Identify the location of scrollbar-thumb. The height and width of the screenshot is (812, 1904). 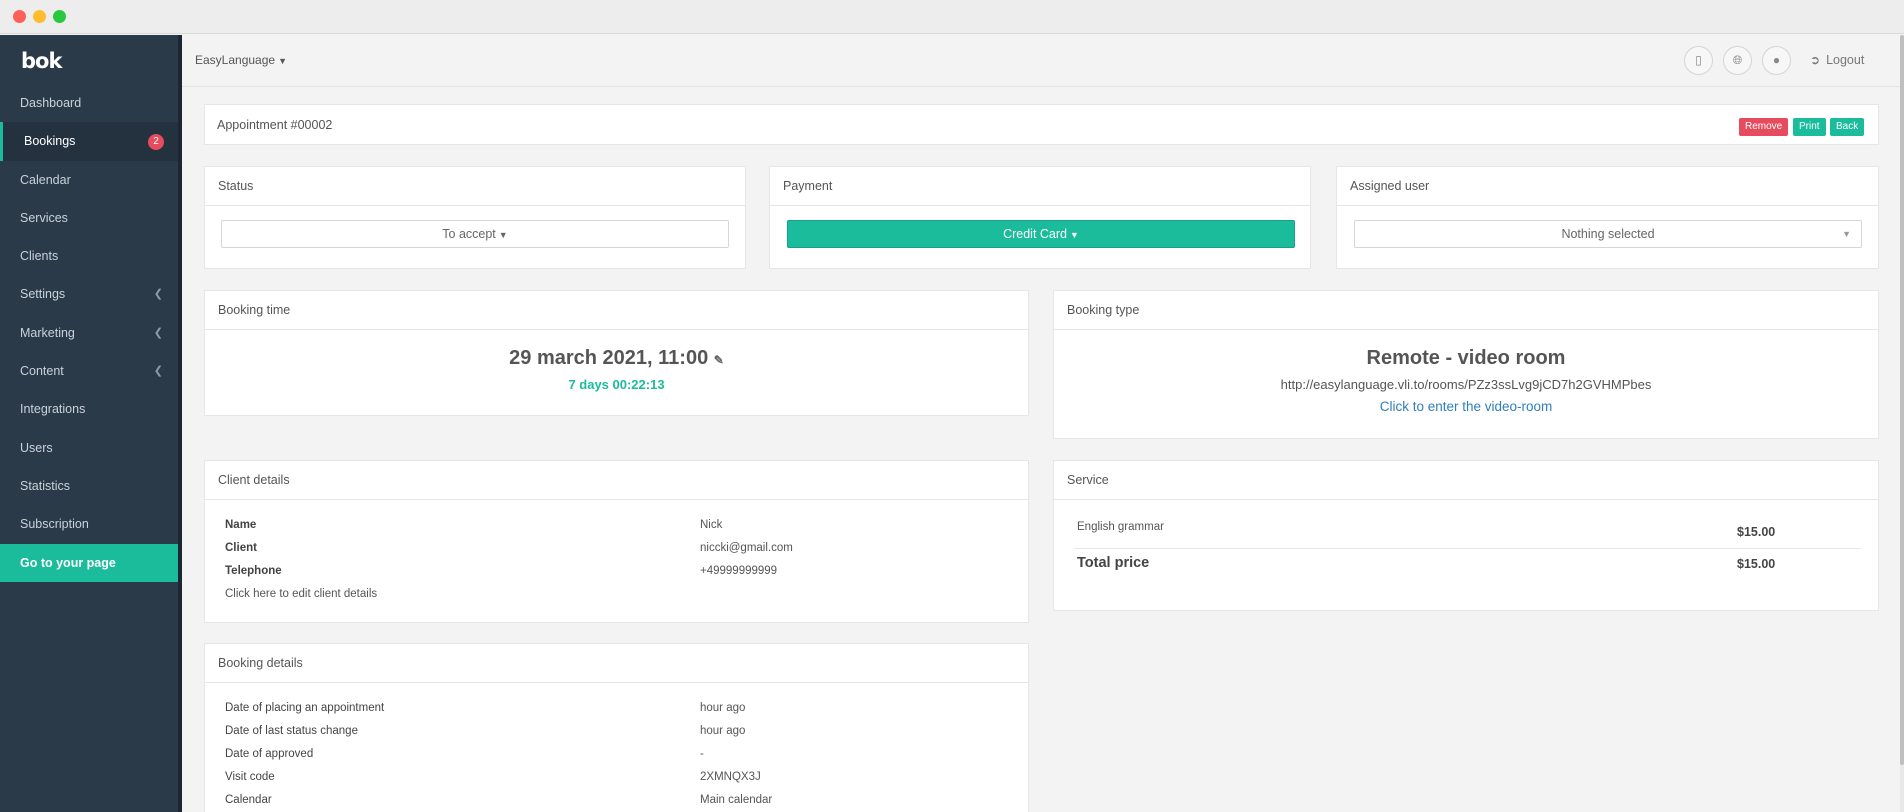
(1902, 400).